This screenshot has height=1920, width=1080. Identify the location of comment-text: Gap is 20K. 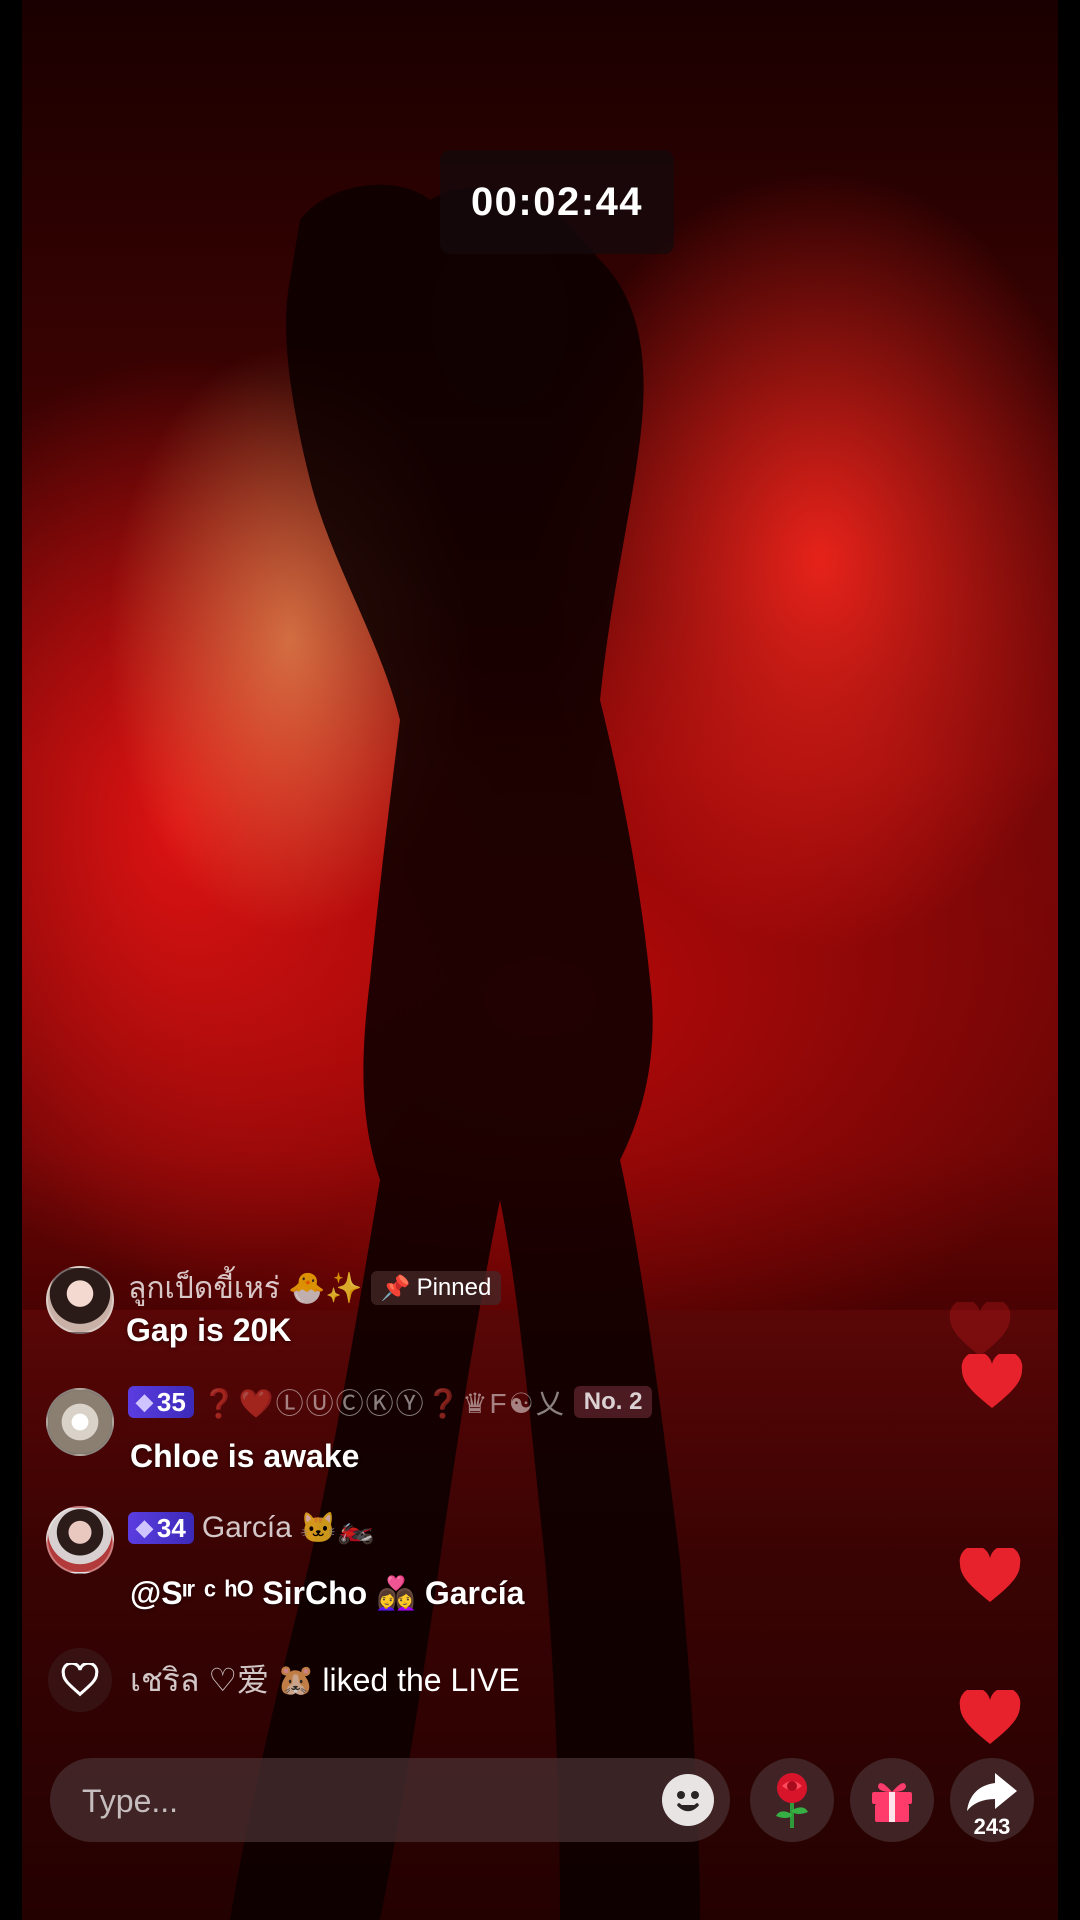
(209, 1330).